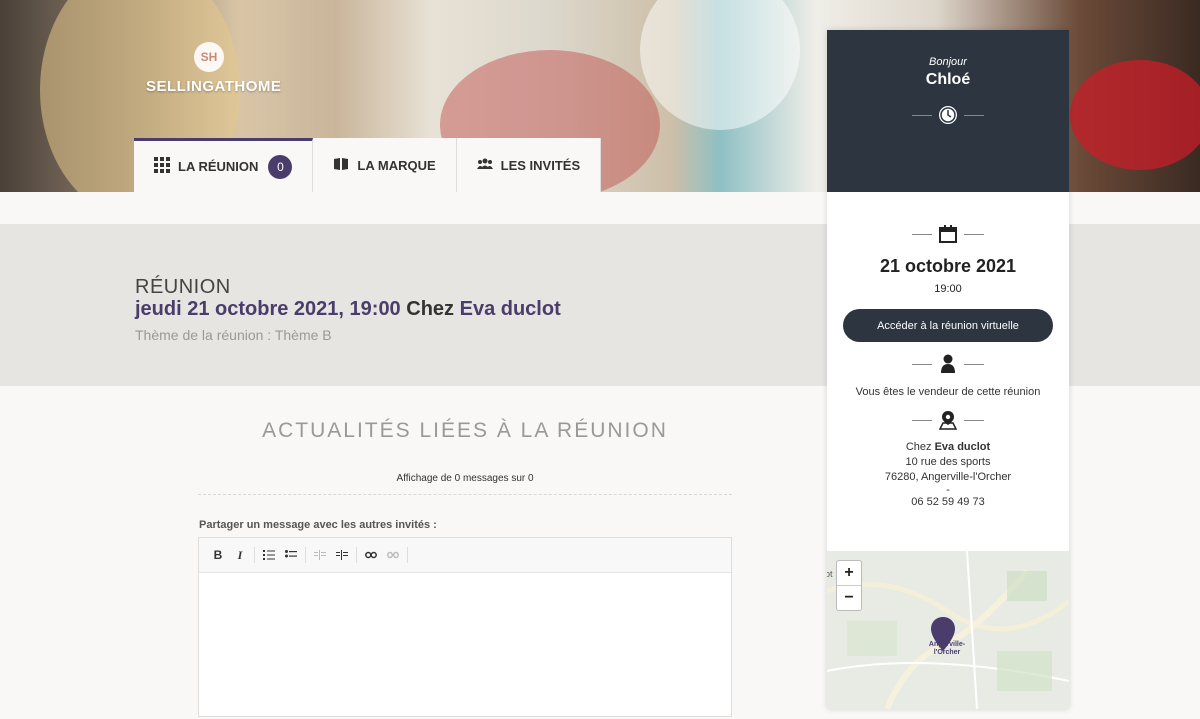  Describe the element at coordinates (280, 166) in the screenshot. I see `messages-count-badge: 0` at that location.